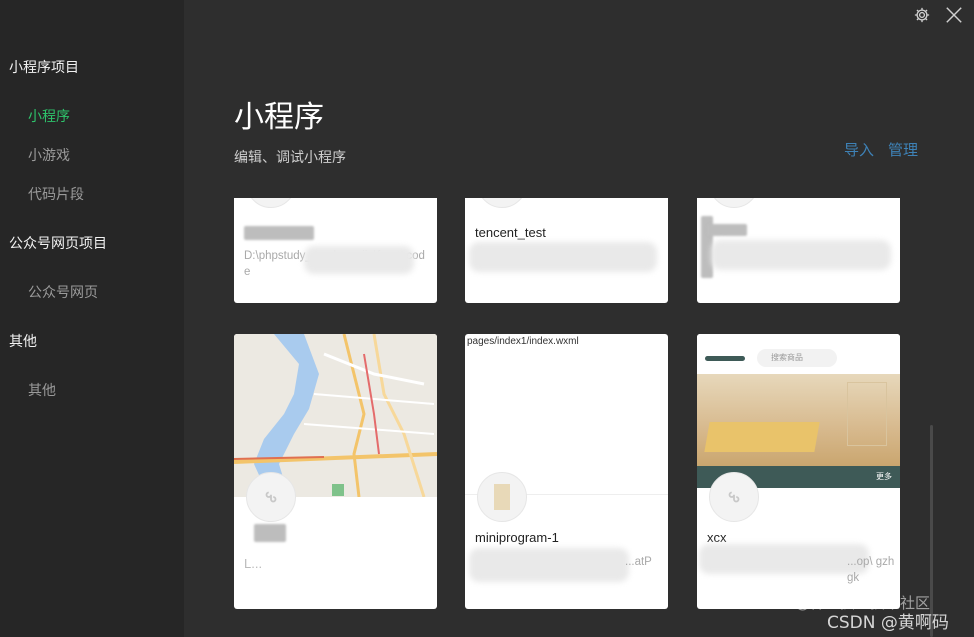 The height and width of the screenshot is (637, 974). I want to click on import-button: 导入, so click(859, 149).